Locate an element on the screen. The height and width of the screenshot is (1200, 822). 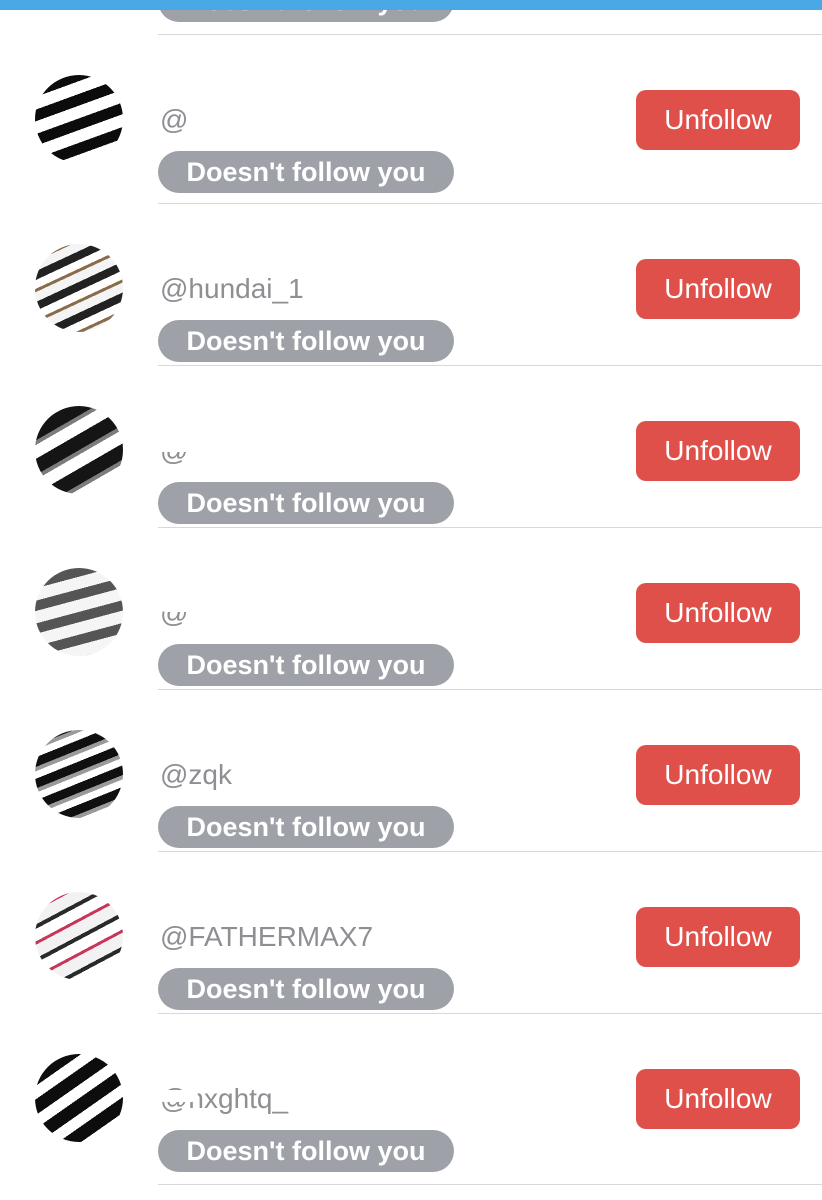
username-handle: @FATHERMAX7 is located at coordinates (267, 936).